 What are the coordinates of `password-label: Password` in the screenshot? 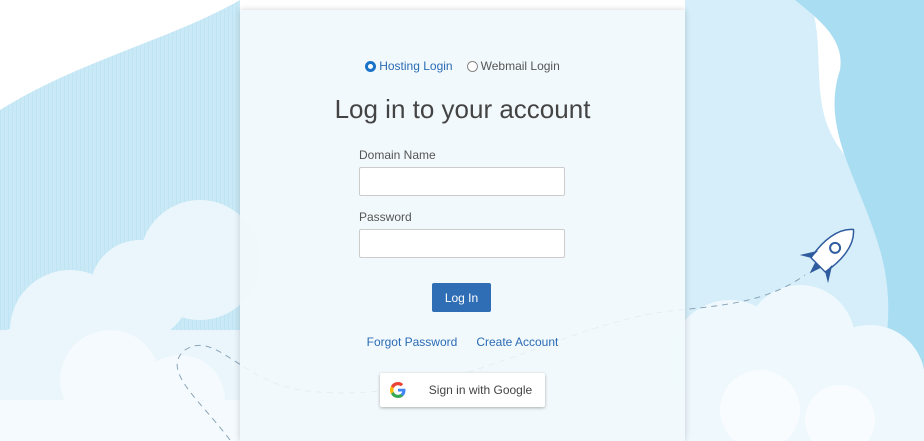 It's located at (385, 217).